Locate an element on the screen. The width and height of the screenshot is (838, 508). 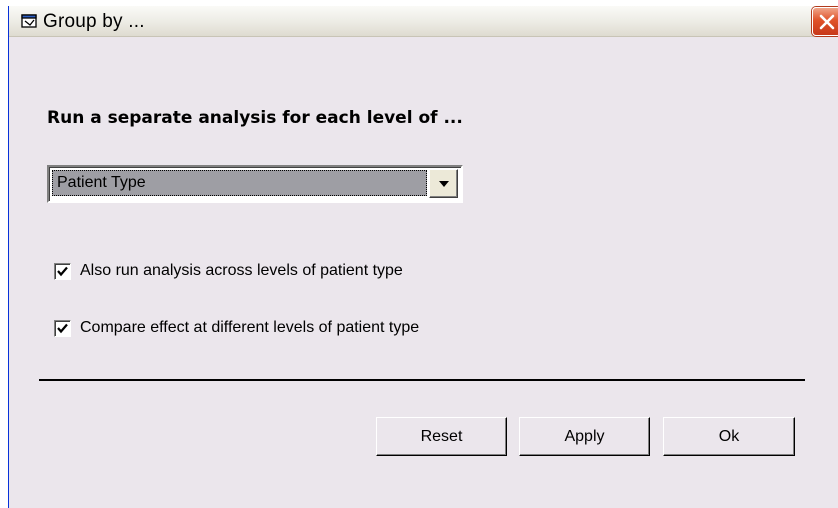
group-by-selected-value: Patient Type is located at coordinates (239, 183).